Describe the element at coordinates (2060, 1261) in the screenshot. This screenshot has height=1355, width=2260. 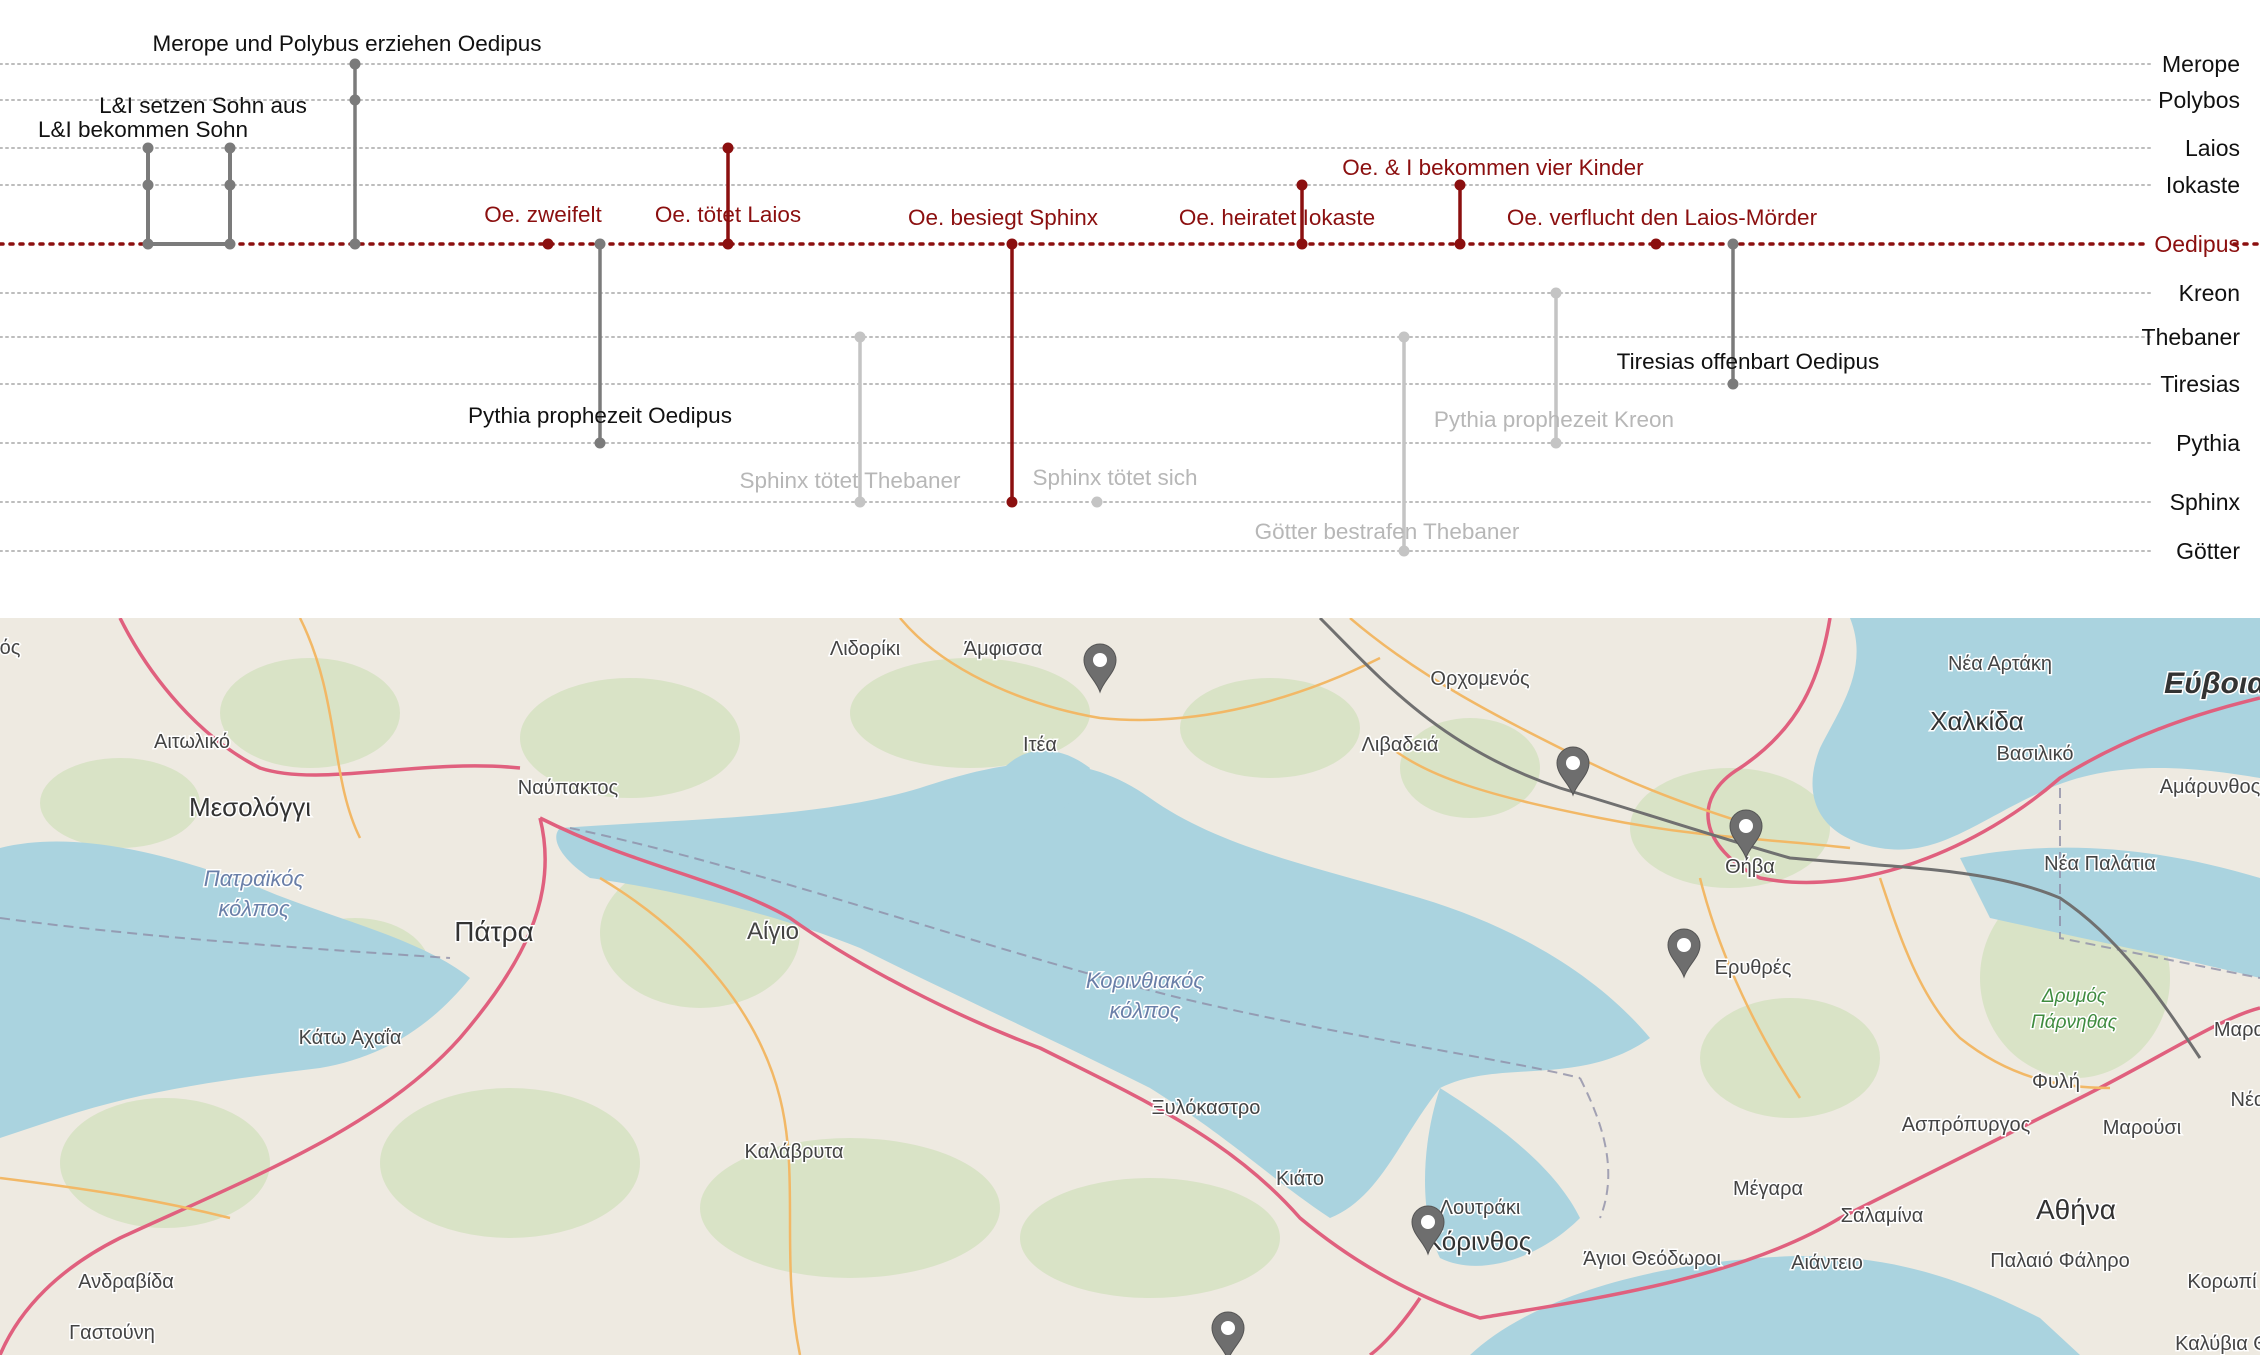
I see `place-label-palaio-faliro: Παλαιό Φάληρο` at that location.